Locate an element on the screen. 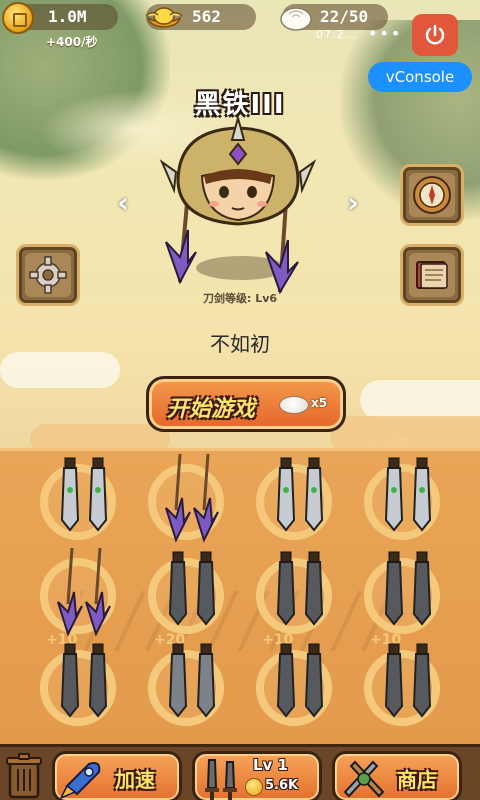  trash-icon is located at coordinates (24, 776).